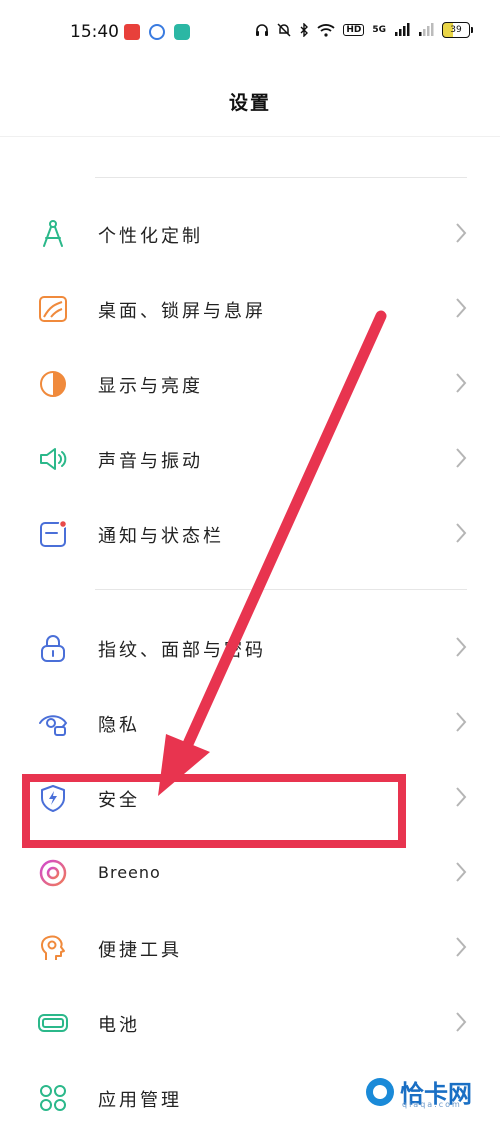 The width and height of the screenshot is (500, 1132). What do you see at coordinates (214, 811) in the screenshot?
I see `highlight-box` at bounding box center [214, 811].